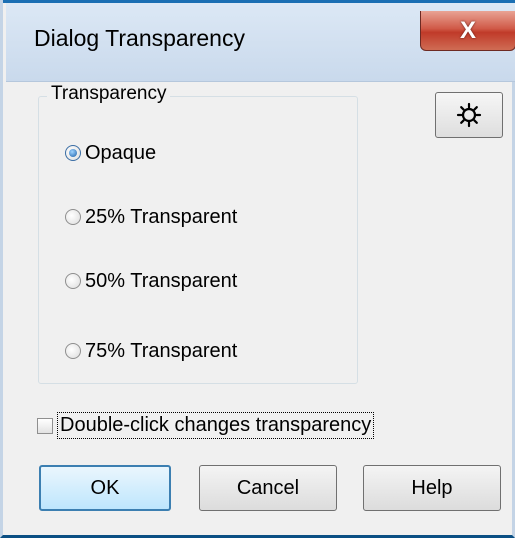 This screenshot has width=515, height=538. Describe the element at coordinates (432, 488) in the screenshot. I see `help-button: Help` at that location.